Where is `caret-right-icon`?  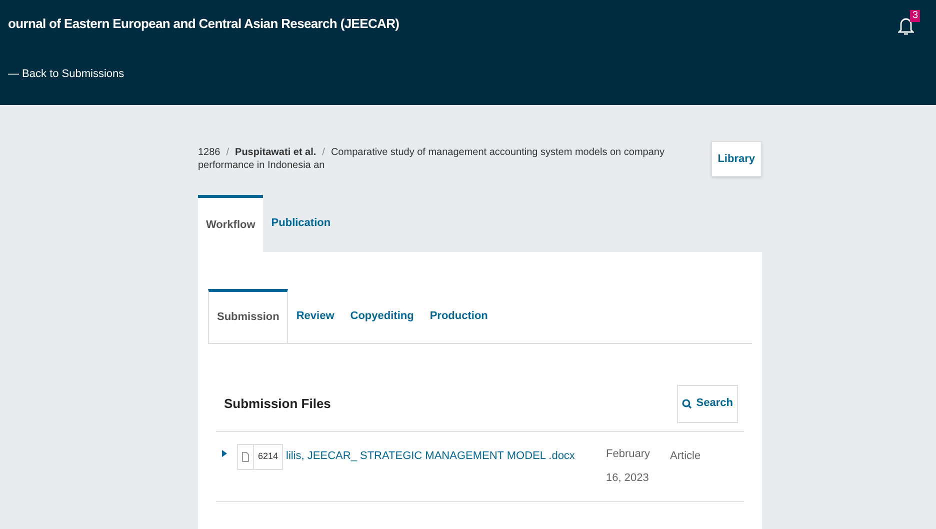 caret-right-icon is located at coordinates (224, 453).